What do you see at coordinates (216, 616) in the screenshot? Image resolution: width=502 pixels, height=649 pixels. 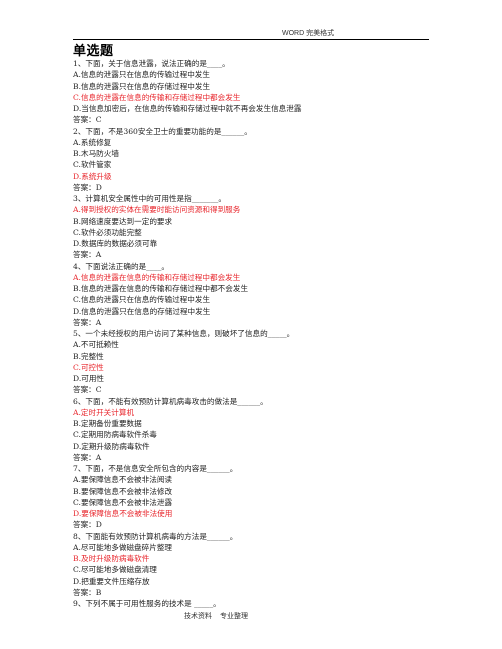 I see `page-footer: 技术资料 专业整理` at bounding box center [216, 616].